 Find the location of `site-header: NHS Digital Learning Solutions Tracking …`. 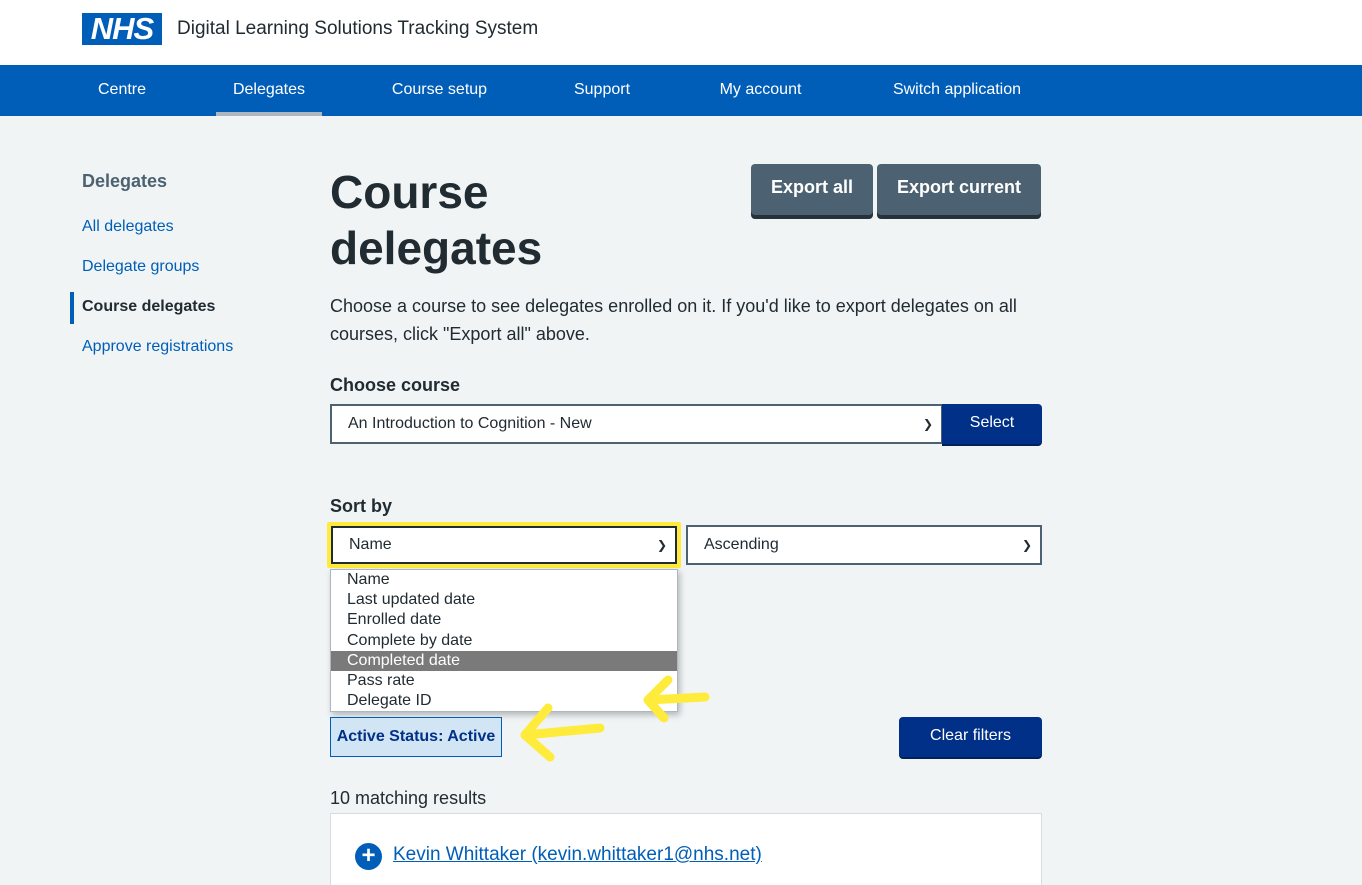

site-header: NHS Digital Learning Solutions Tracking … is located at coordinates (681, 32).